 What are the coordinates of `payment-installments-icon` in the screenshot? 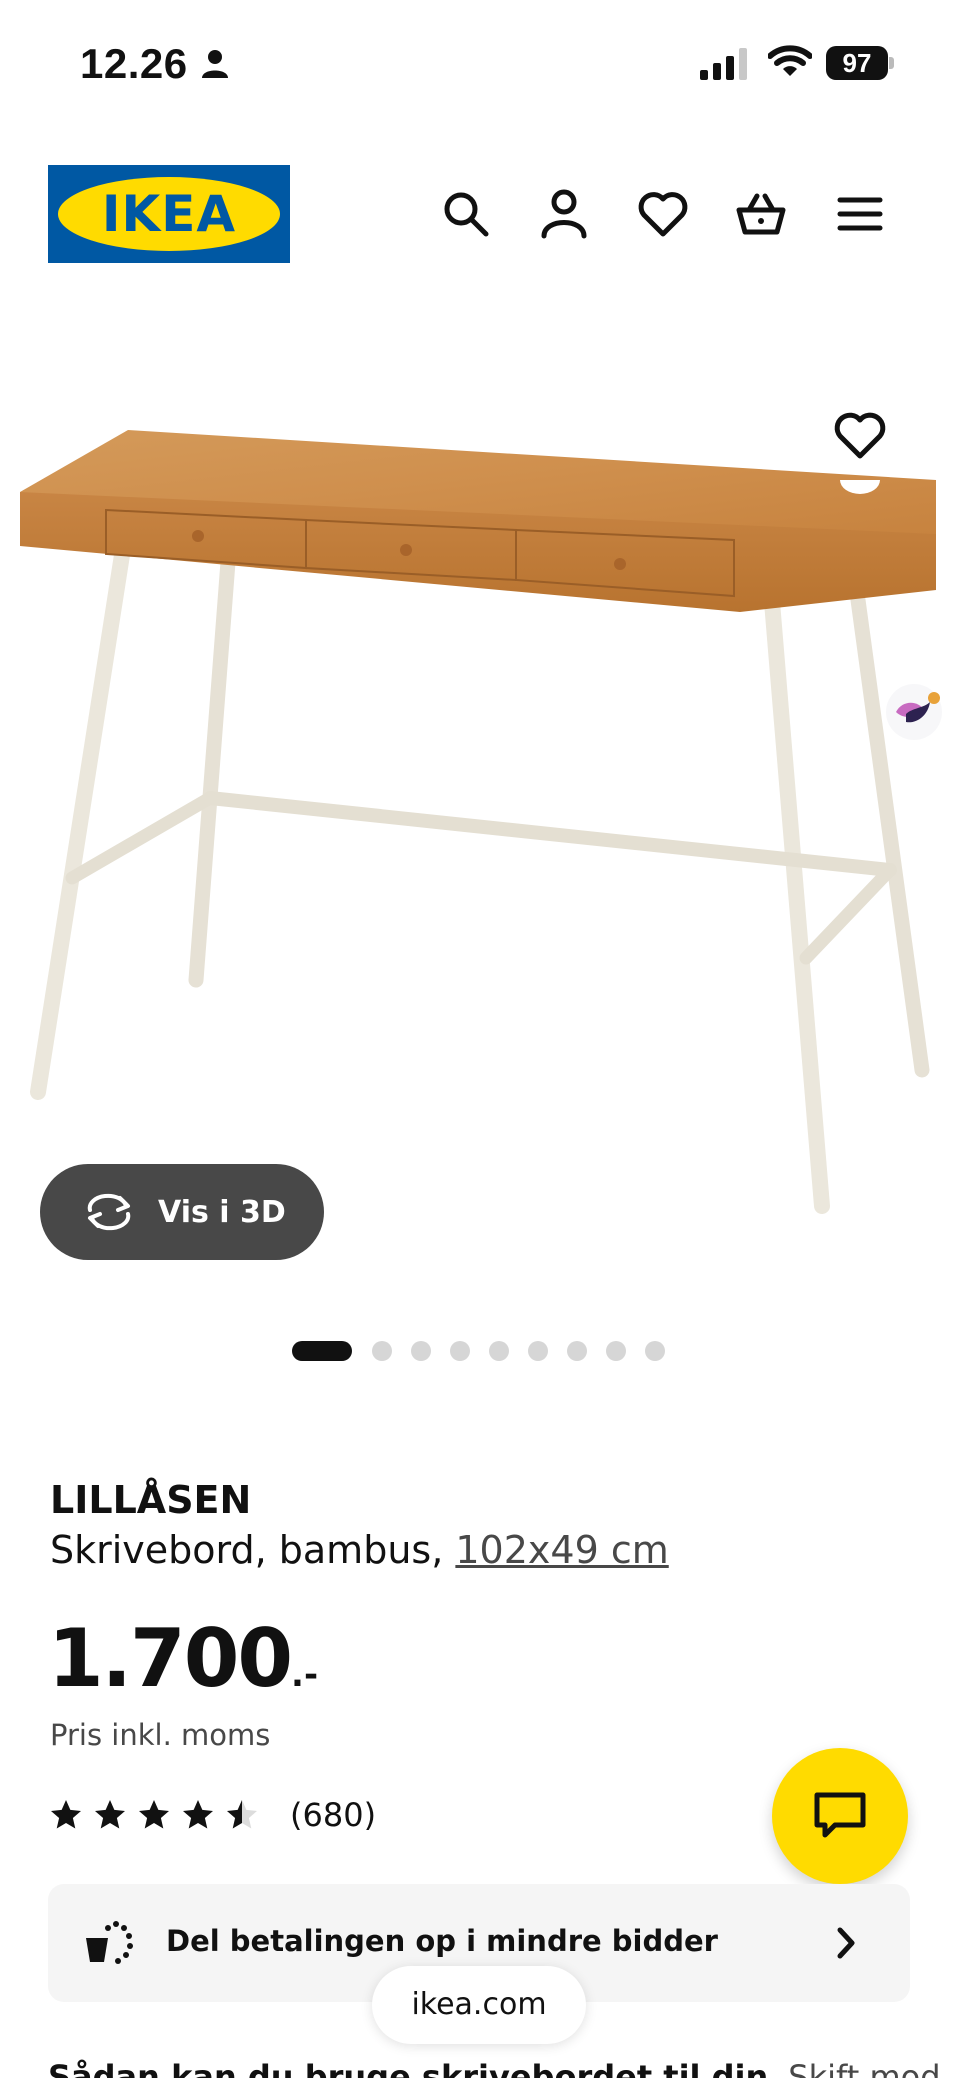 It's located at (109, 1942).